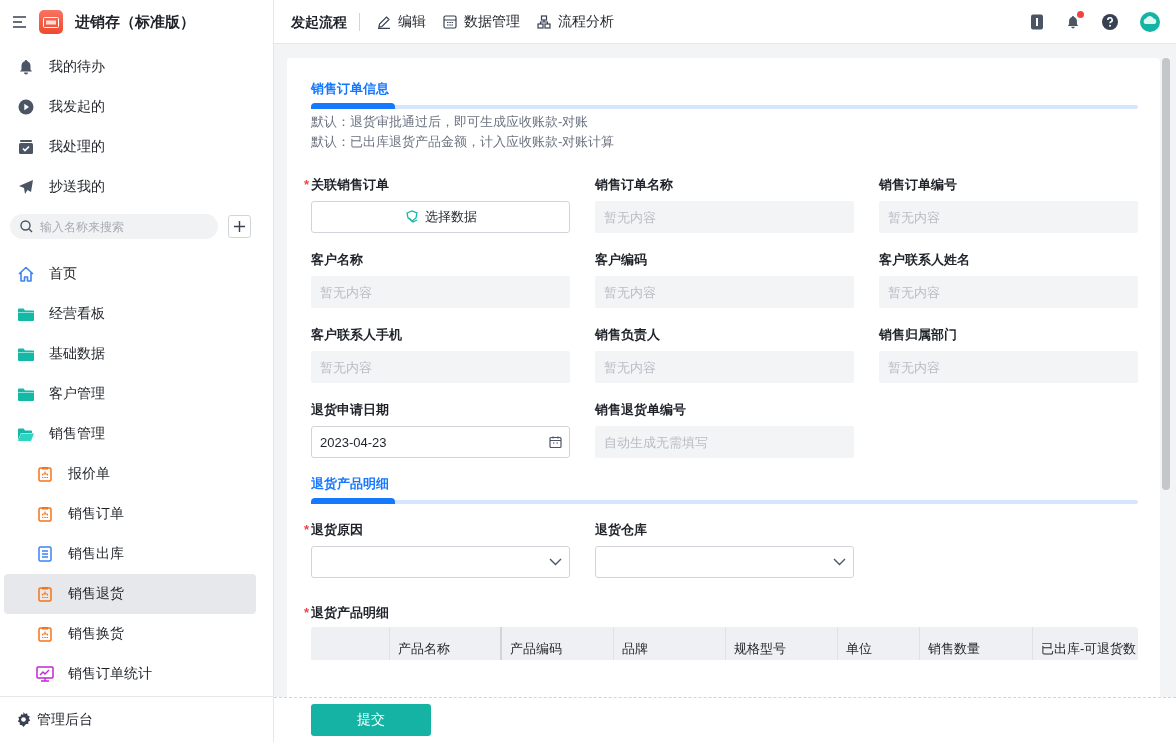 The image size is (1176, 742). I want to click on field-label: *退货产品明细, so click(346, 613).